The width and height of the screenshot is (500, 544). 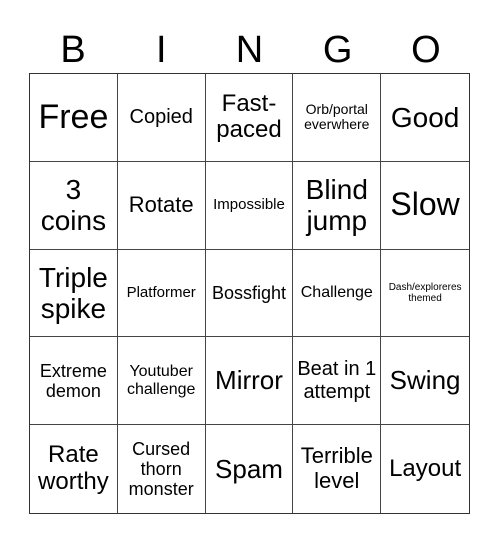 I want to click on bingo-cell: Impossible, so click(x=249, y=205).